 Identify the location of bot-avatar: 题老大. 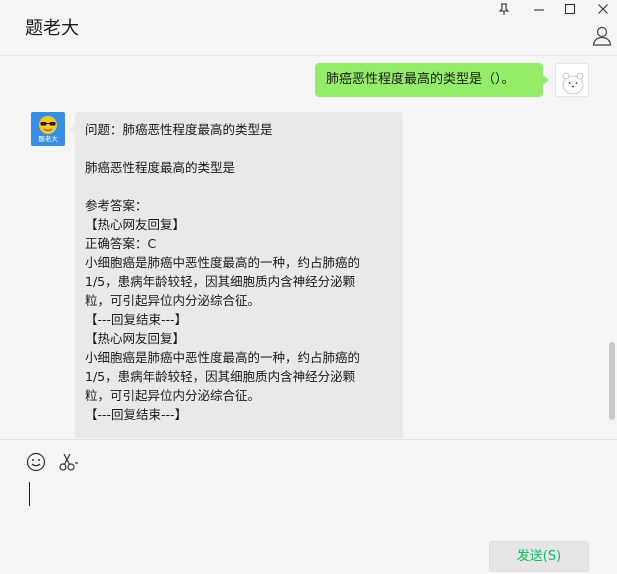
(48, 129).